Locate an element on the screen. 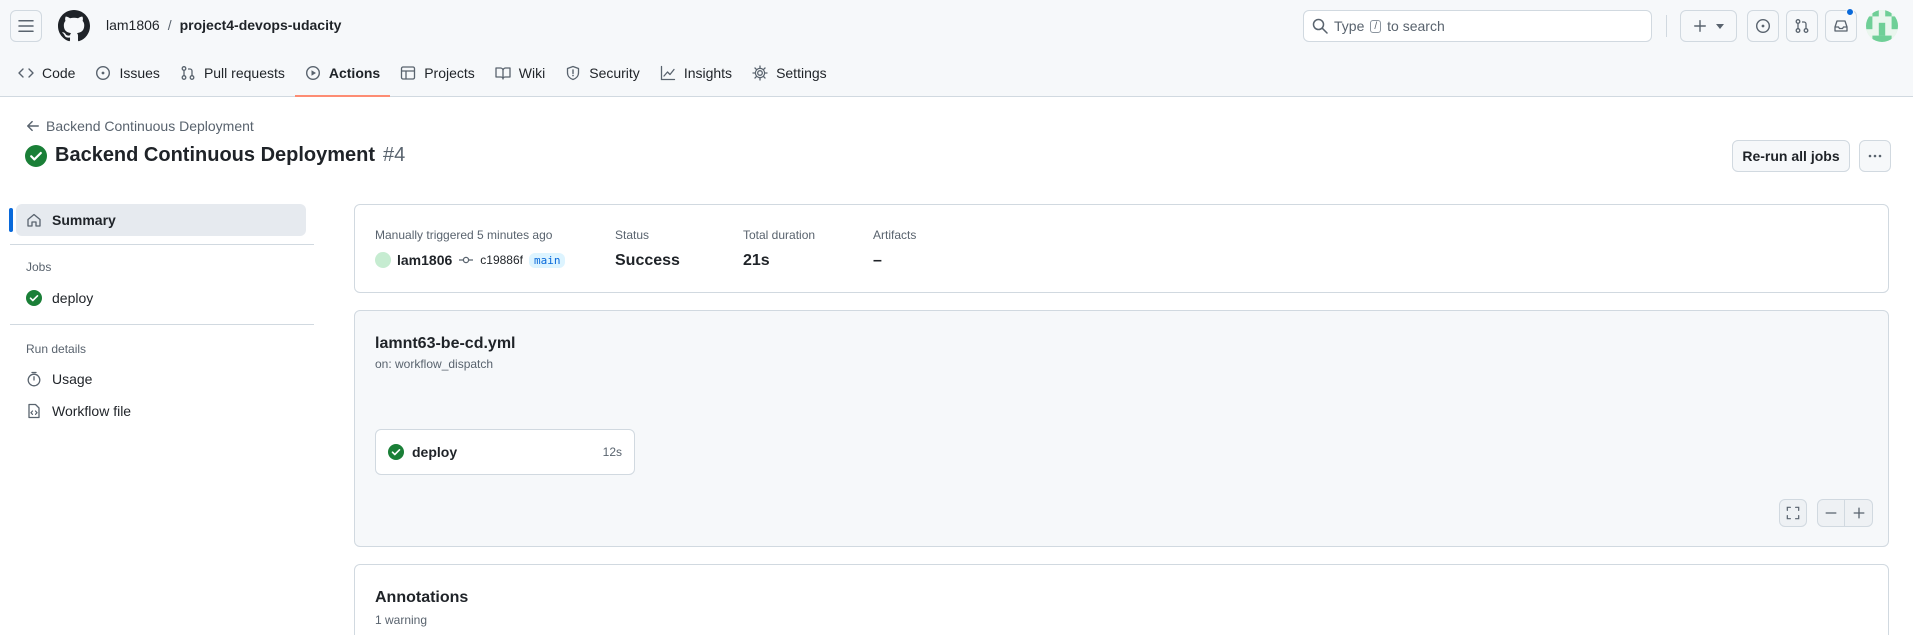 The image size is (1913, 635). tab-projects: Projects is located at coordinates (437, 76).